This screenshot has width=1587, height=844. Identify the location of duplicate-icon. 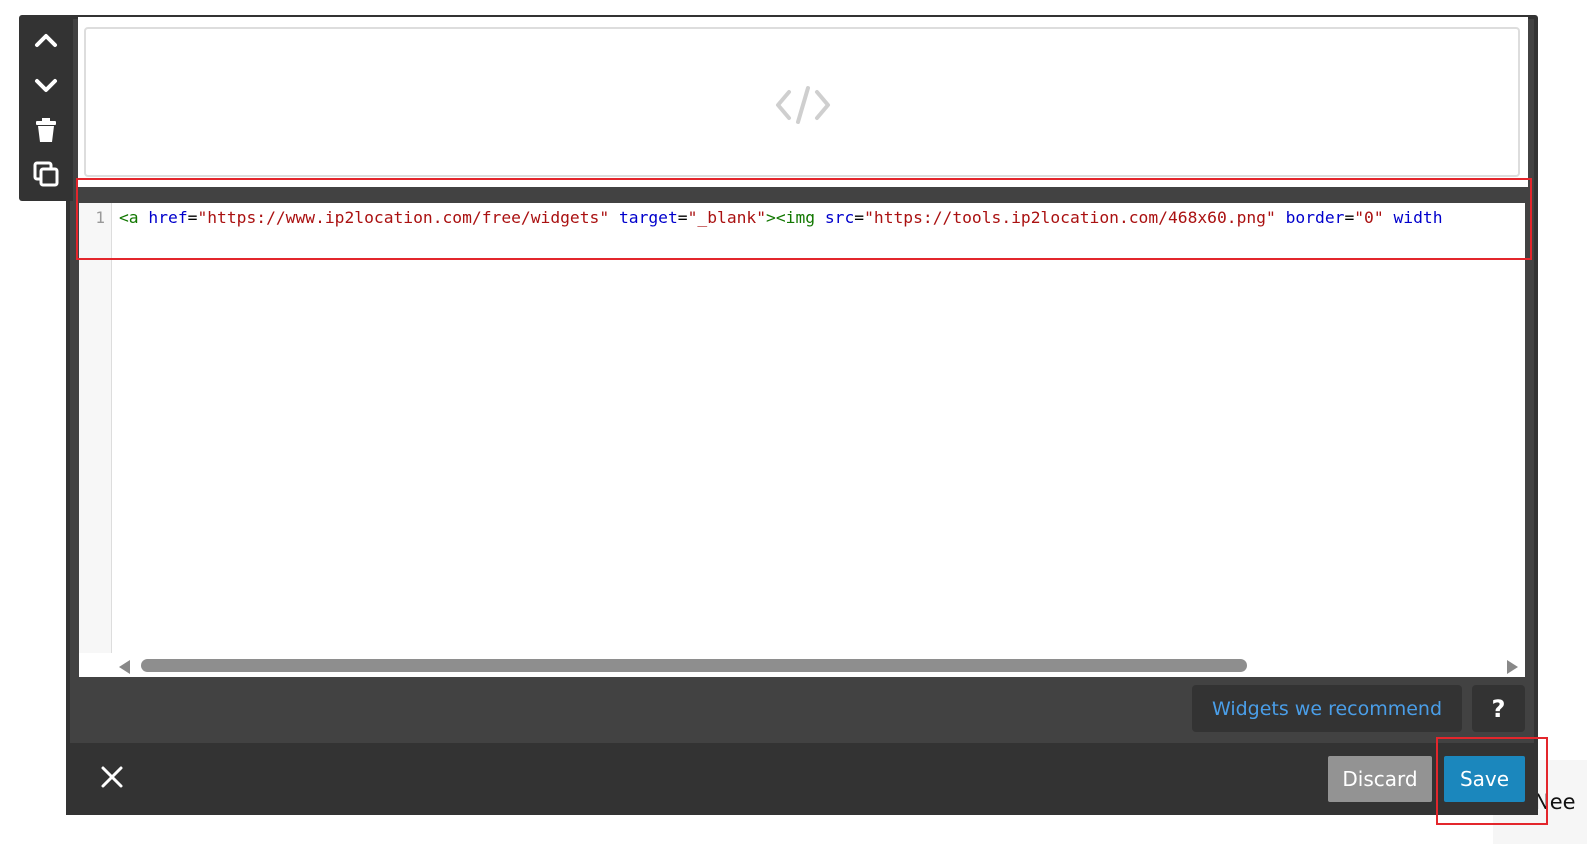
(46, 174).